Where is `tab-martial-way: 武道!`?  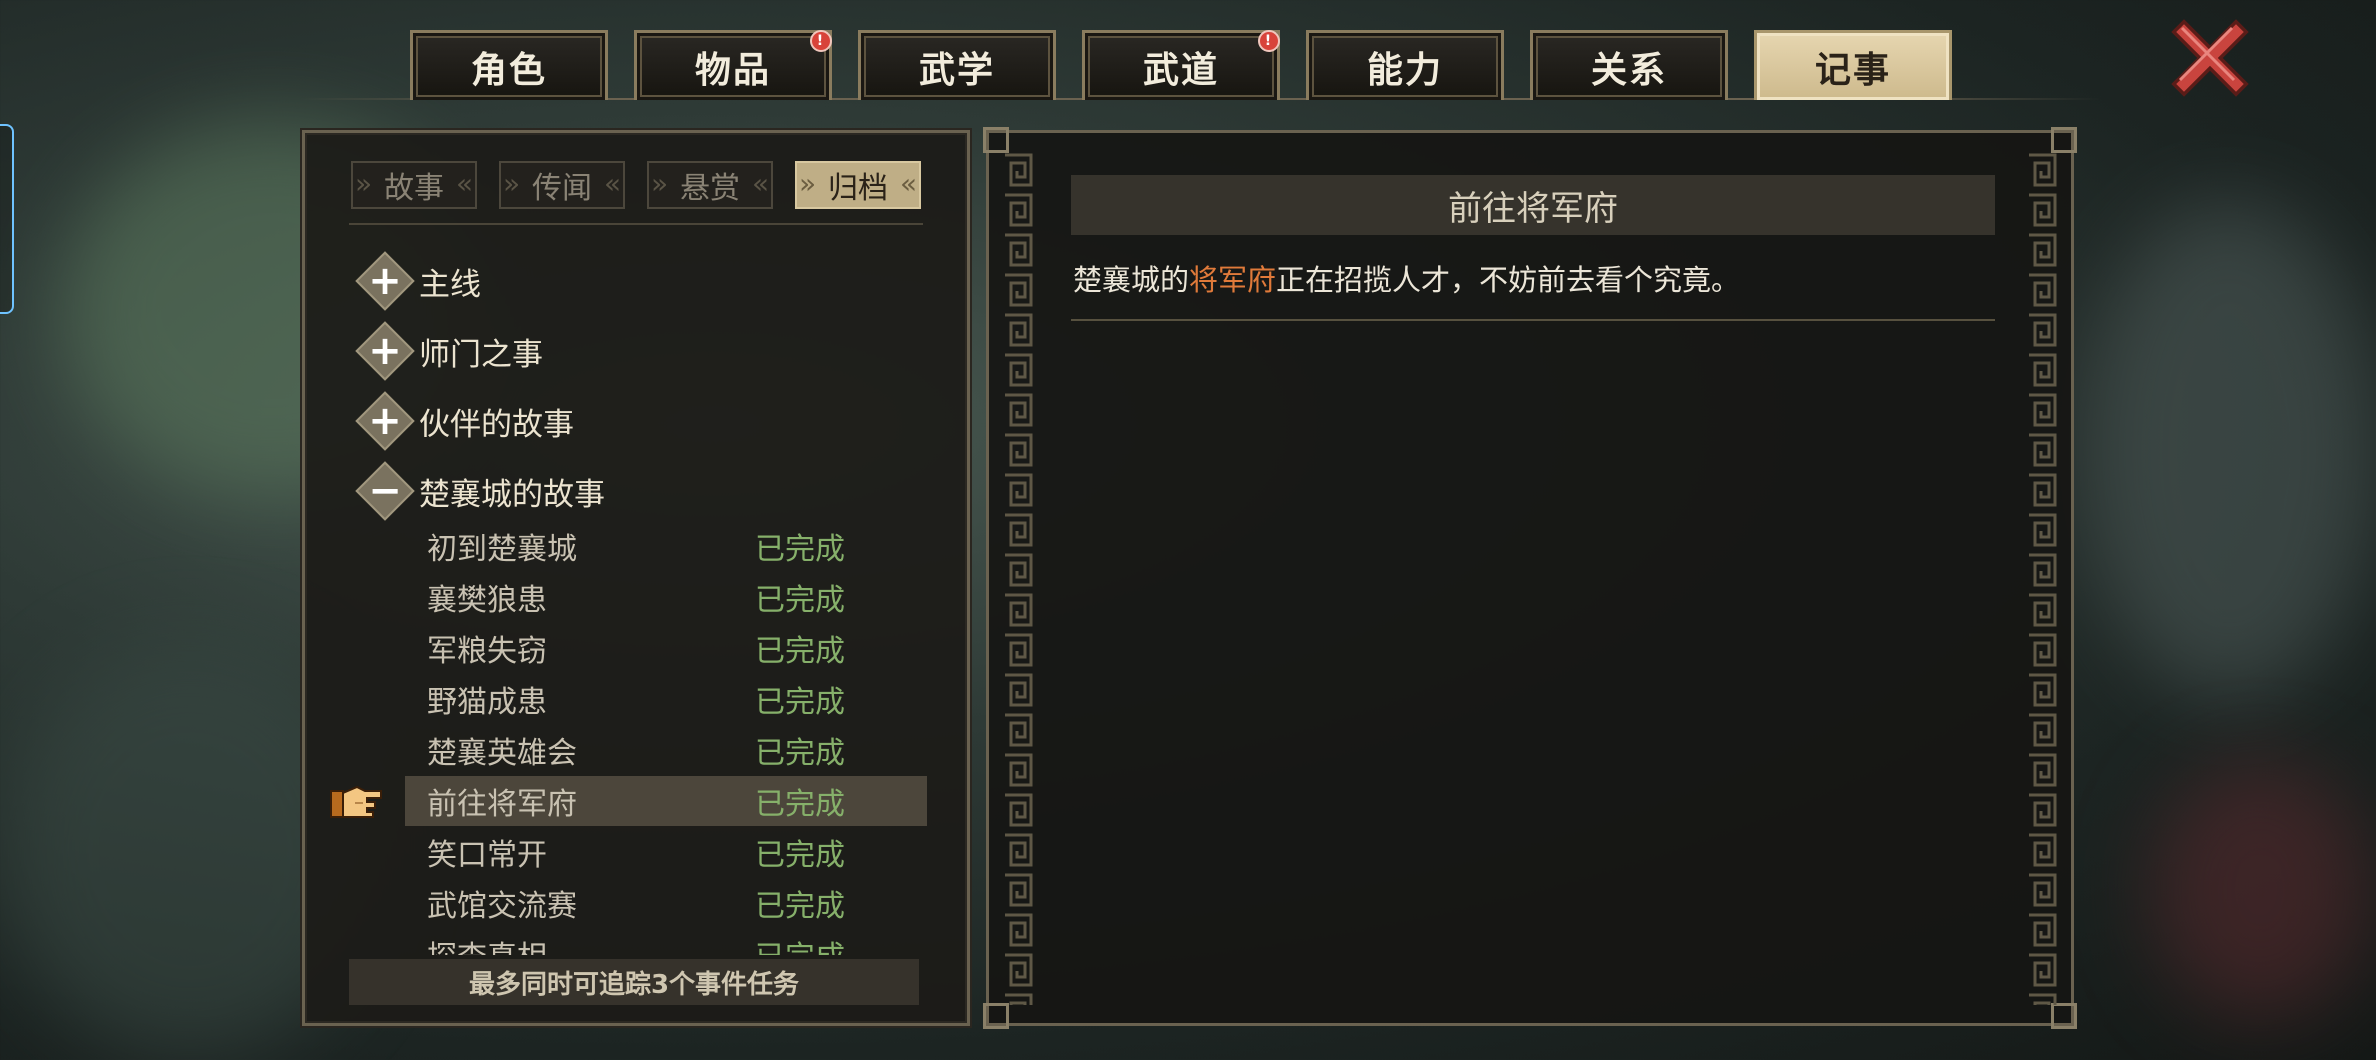 tab-martial-way: 武道! is located at coordinates (1181, 65).